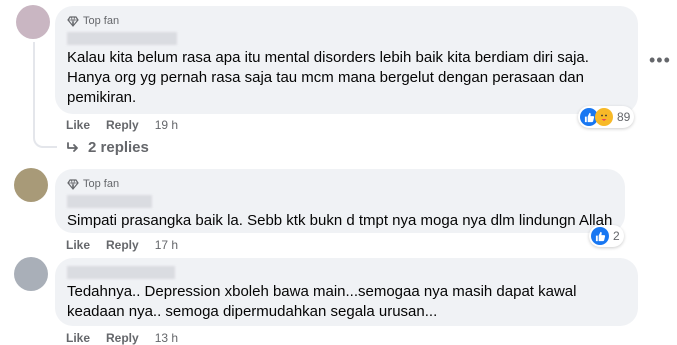  Describe the element at coordinates (600, 236) in the screenshot. I see `like-reaction-icon` at that location.